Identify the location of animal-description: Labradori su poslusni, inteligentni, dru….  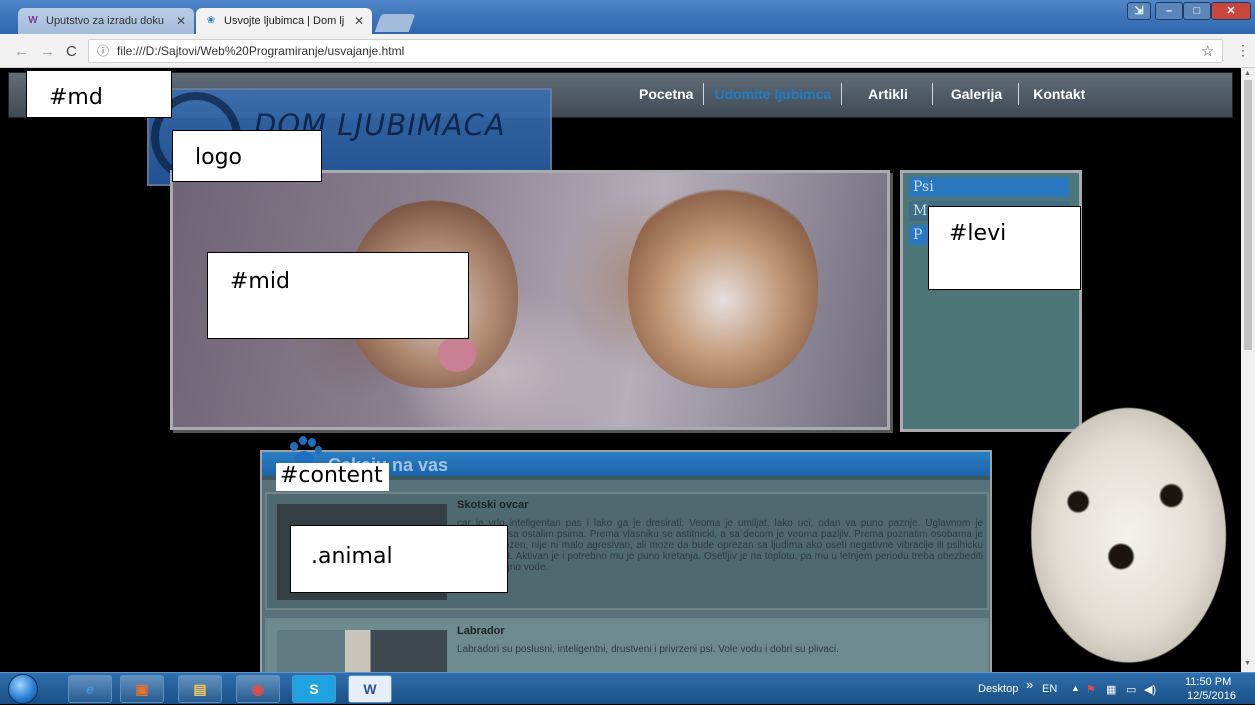
(648, 649).